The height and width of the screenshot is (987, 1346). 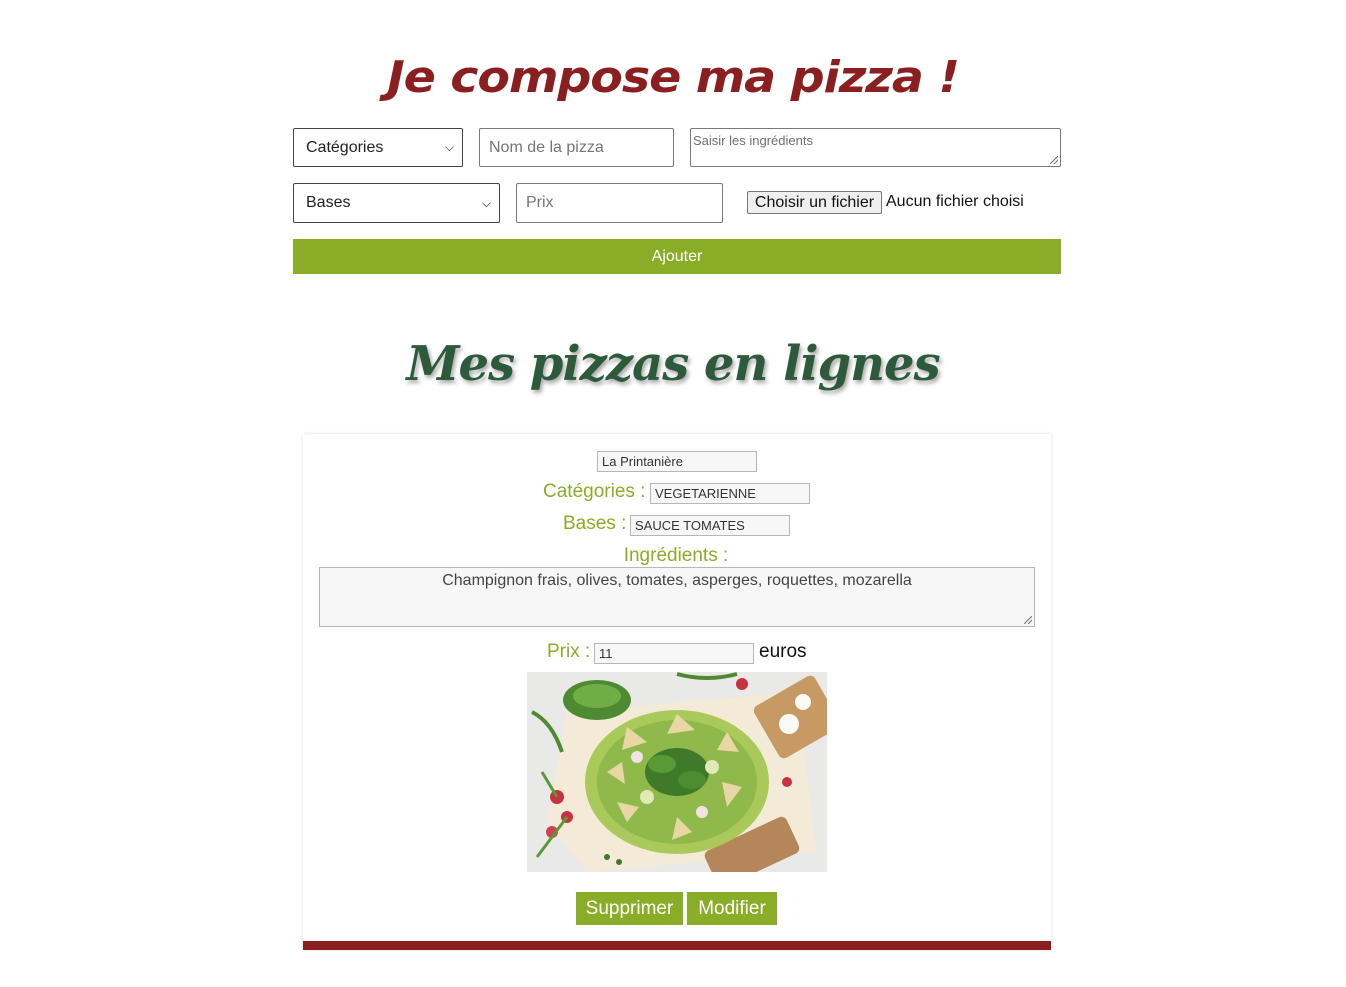 I want to click on pizza-name-field: La Printanière, so click(x=677, y=461).